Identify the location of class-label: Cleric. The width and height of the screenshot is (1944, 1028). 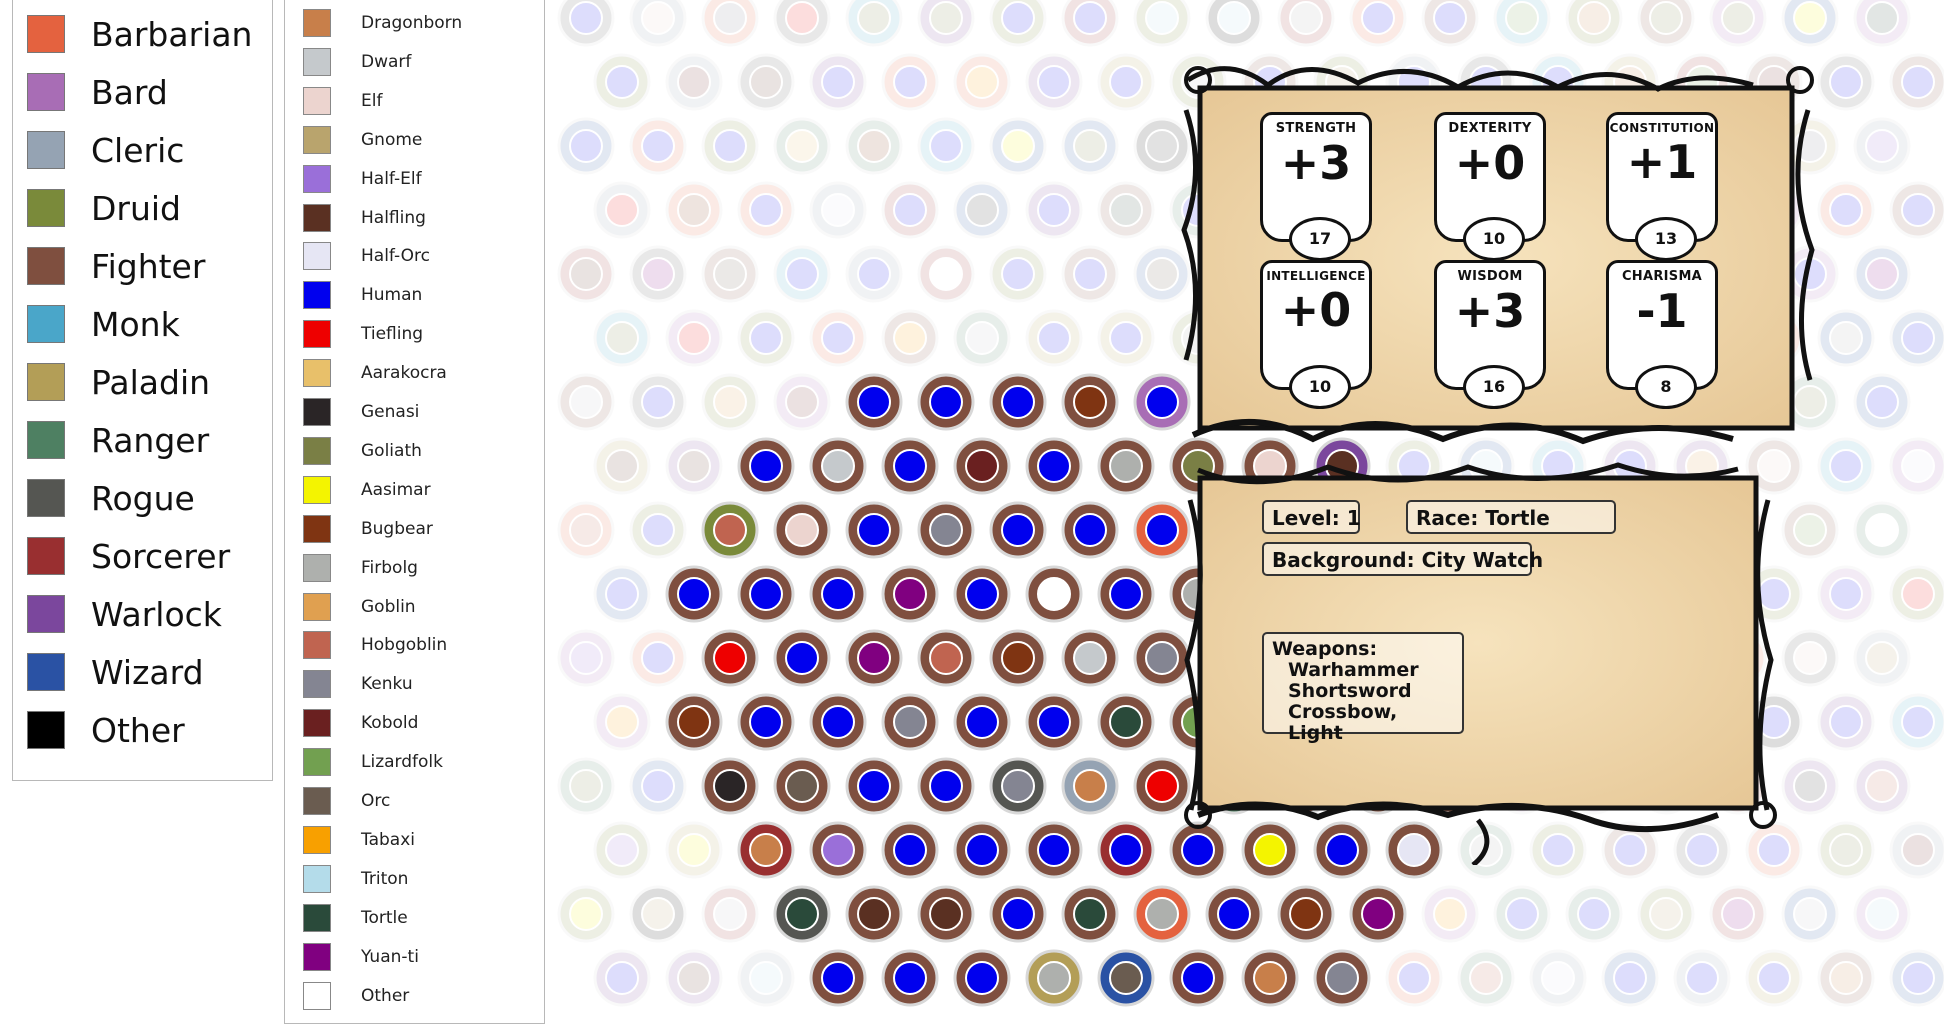
(138, 150).